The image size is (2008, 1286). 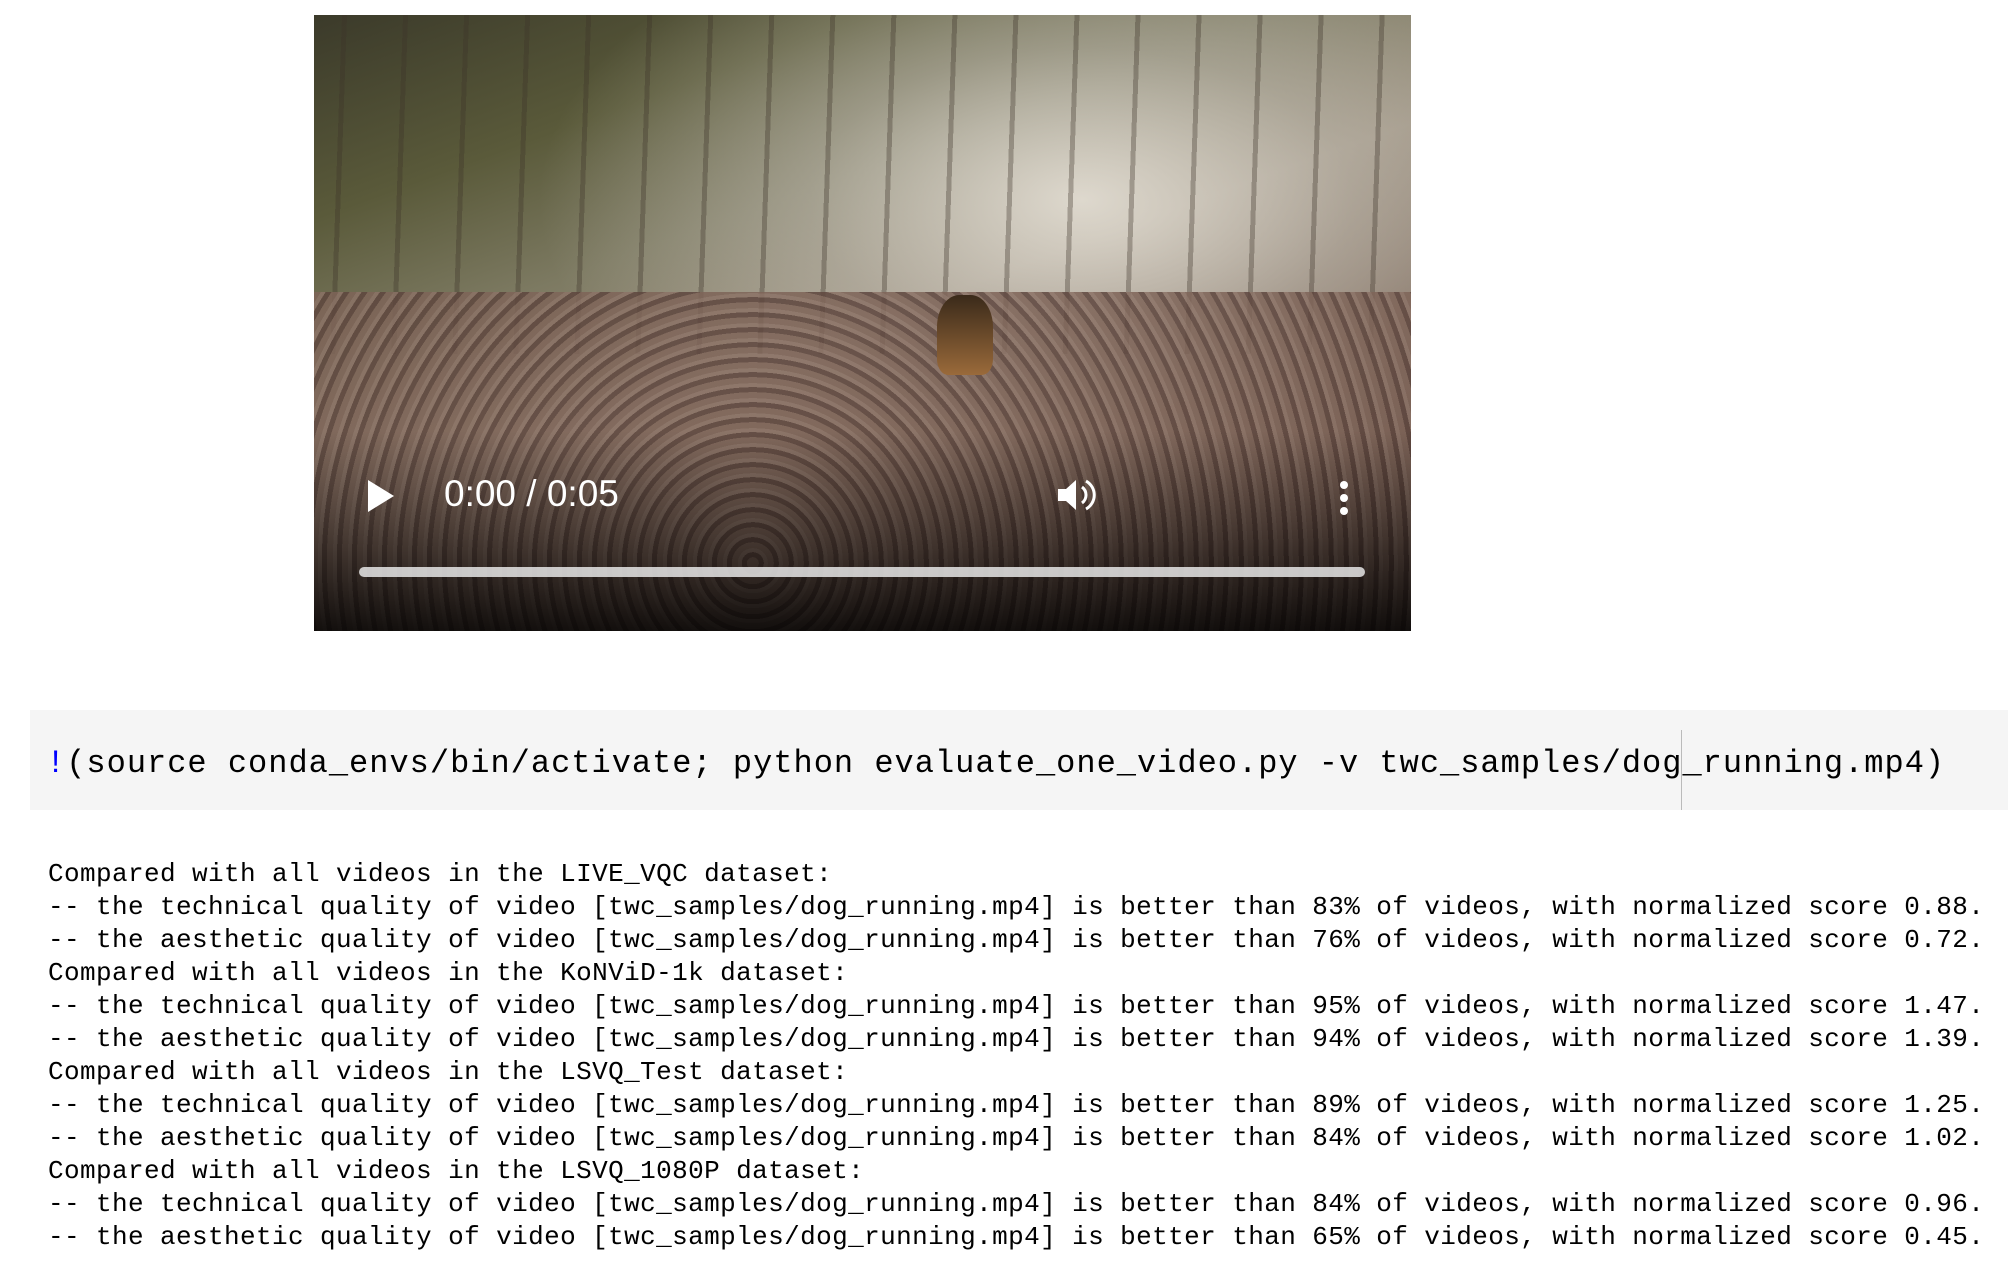 What do you see at coordinates (1344, 500) in the screenshot?
I see `more-options-icon` at bounding box center [1344, 500].